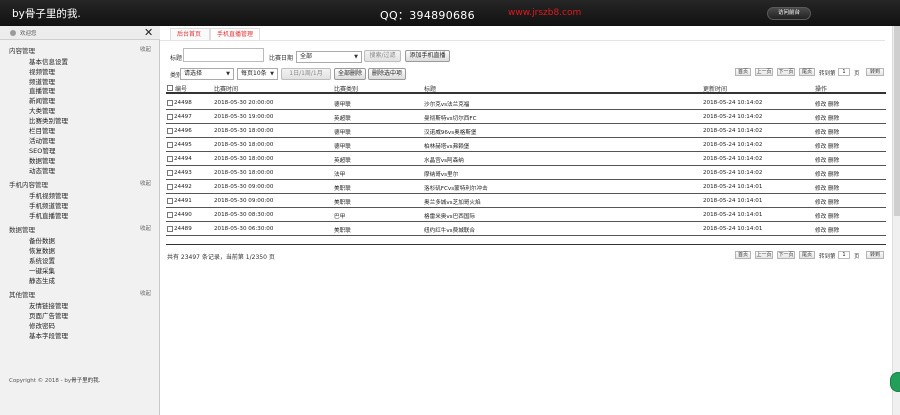  What do you see at coordinates (329, 57) in the screenshot?
I see `date-select: 全部 ▼` at bounding box center [329, 57].